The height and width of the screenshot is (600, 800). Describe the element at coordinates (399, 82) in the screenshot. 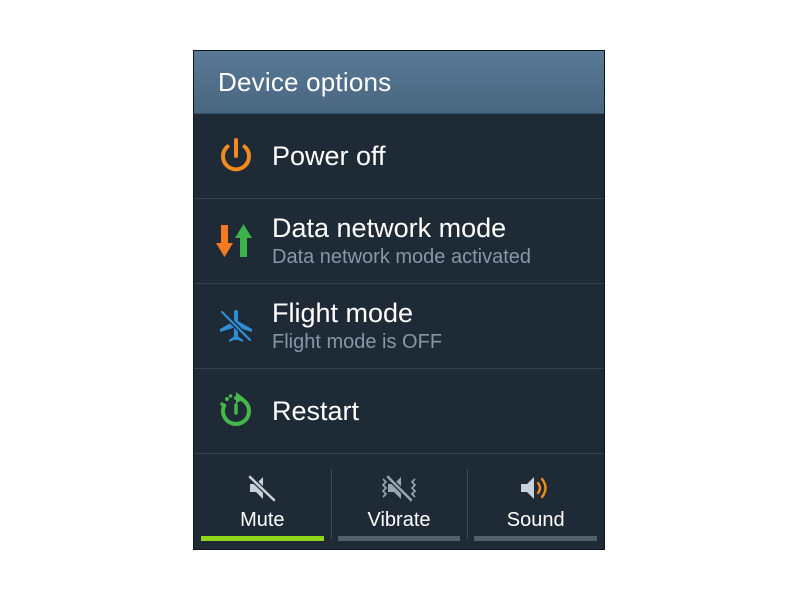

I see `dialog-title-bar: Device options` at that location.